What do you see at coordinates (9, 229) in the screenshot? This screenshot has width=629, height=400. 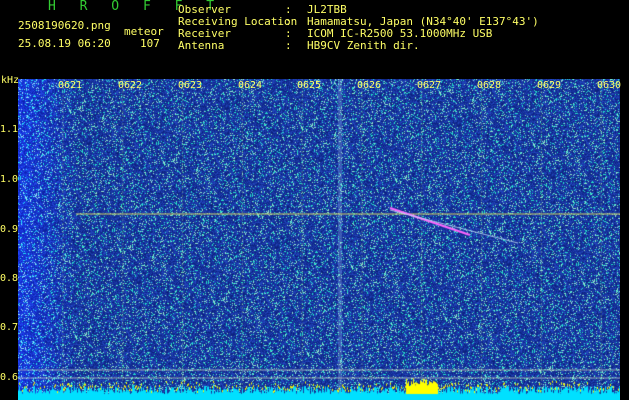 I see `y-tick-label: 0.9` at bounding box center [9, 229].